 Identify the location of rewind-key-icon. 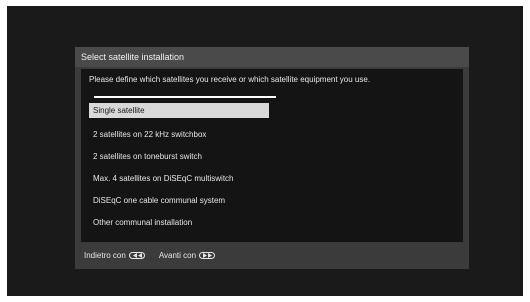
(136, 255).